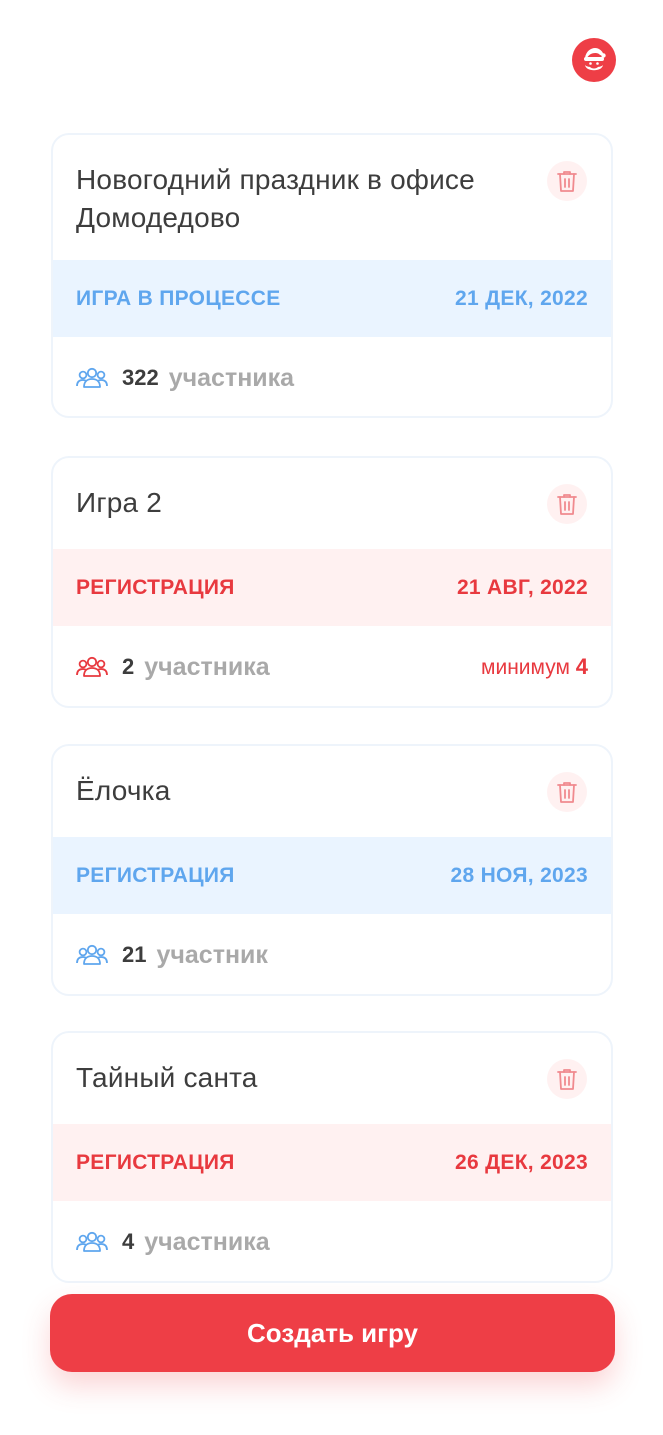 This screenshot has height=1435, width=663. I want to click on game-date: 21 ДЕК, 2022, so click(521, 298).